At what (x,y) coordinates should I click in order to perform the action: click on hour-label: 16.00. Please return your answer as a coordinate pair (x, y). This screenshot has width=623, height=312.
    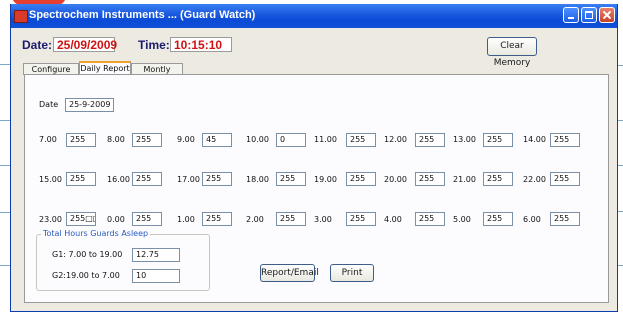
    Looking at the image, I should click on (118, 179).